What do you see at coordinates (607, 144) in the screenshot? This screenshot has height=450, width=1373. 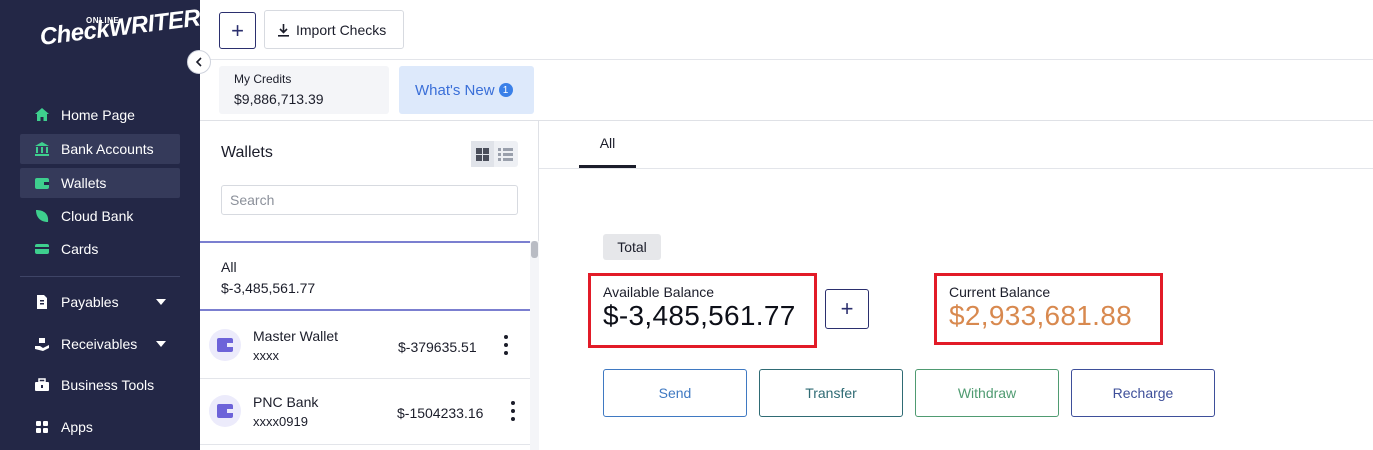 I see `tab-all: All` at bounding box center [607, 144].